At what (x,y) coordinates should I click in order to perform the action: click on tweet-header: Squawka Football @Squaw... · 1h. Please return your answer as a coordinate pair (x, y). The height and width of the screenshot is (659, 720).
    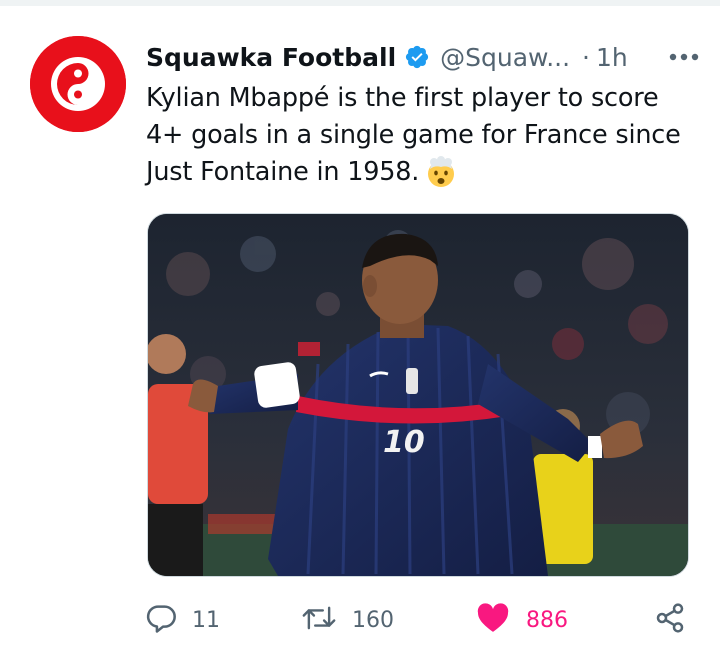
    Looking at the image, I should click on (423, 57).